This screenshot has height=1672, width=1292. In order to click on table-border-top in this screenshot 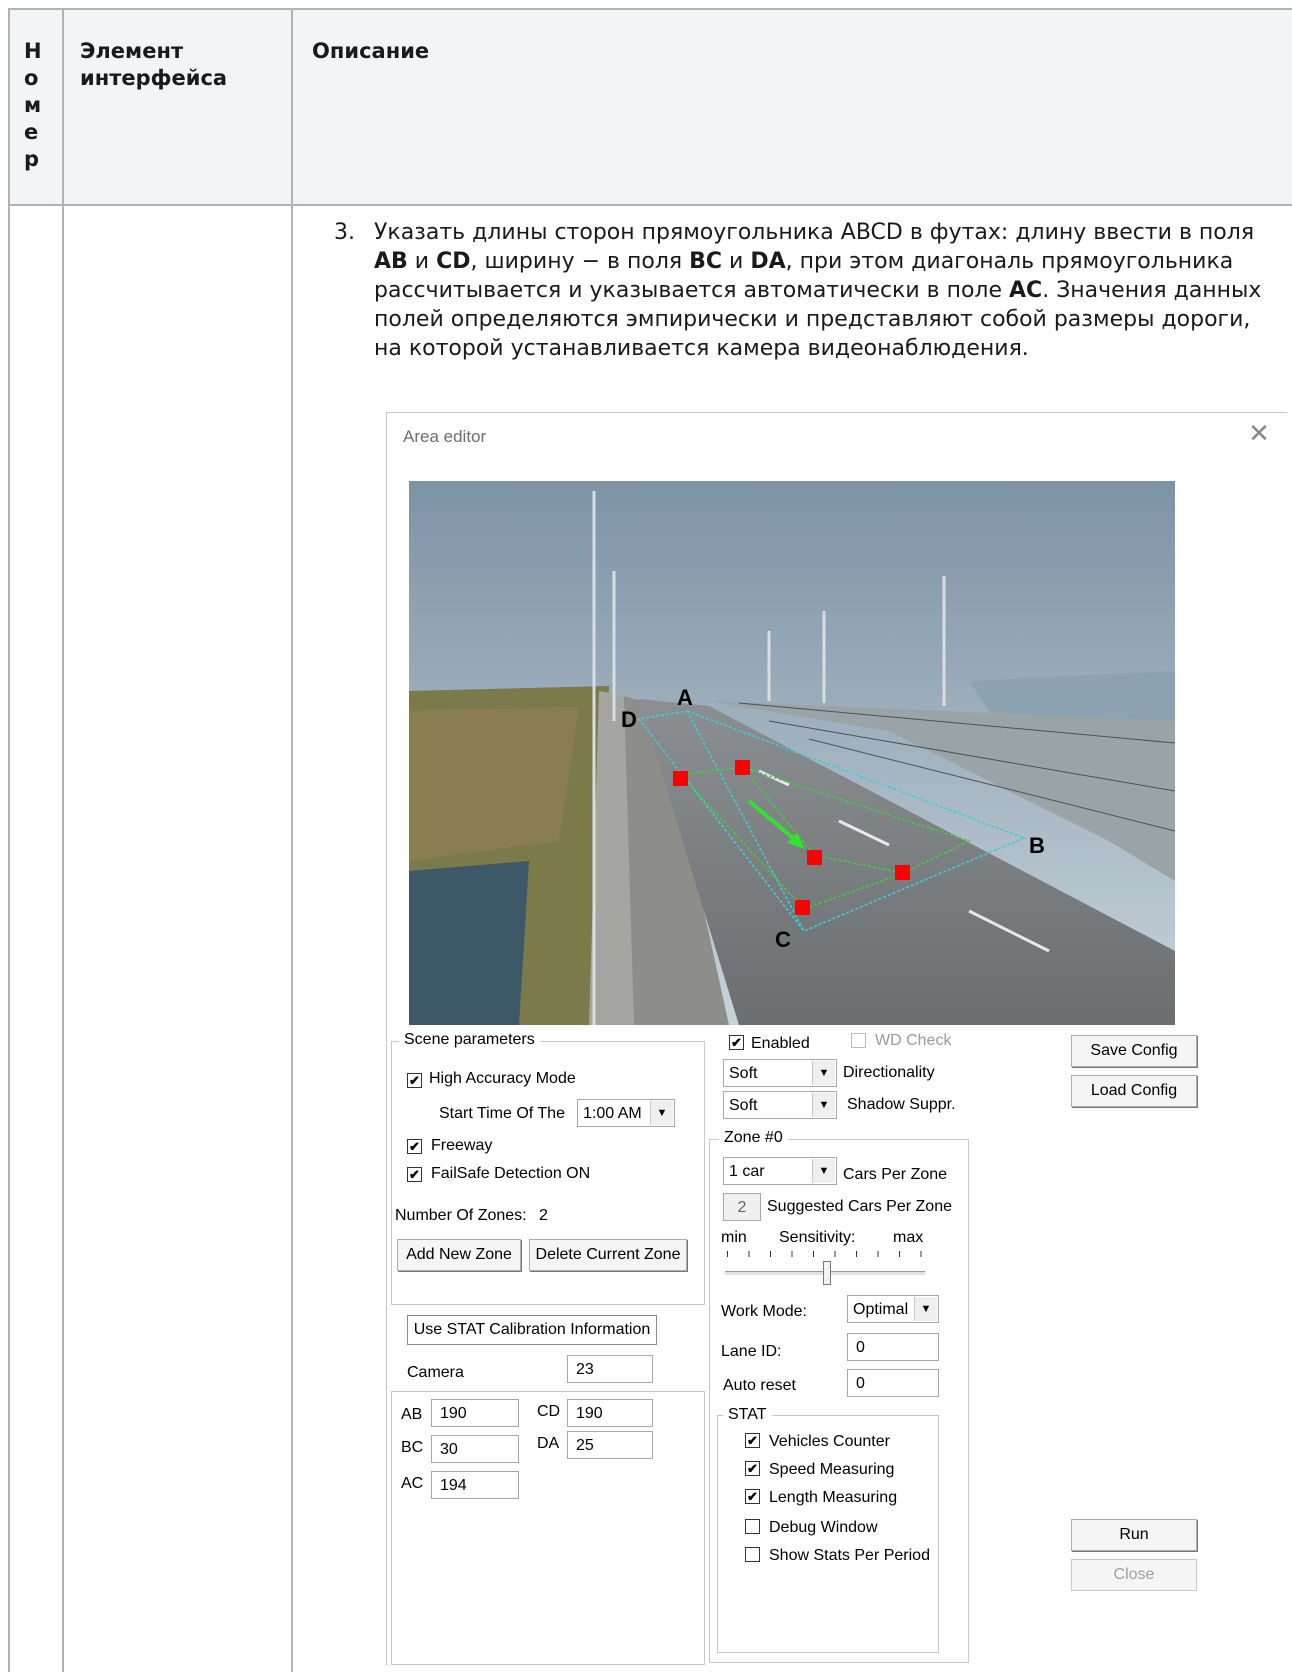, I will do `click(650, 9)`.